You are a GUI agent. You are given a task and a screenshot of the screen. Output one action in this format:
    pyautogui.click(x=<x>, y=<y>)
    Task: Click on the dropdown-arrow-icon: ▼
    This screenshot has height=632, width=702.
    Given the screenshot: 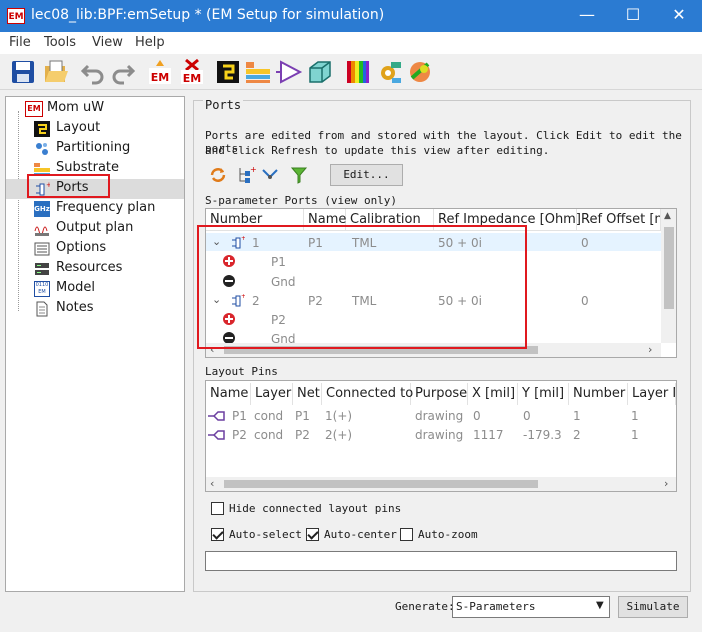 What is the action you would take?
    pyautogui.click(x=600, y=605)
    